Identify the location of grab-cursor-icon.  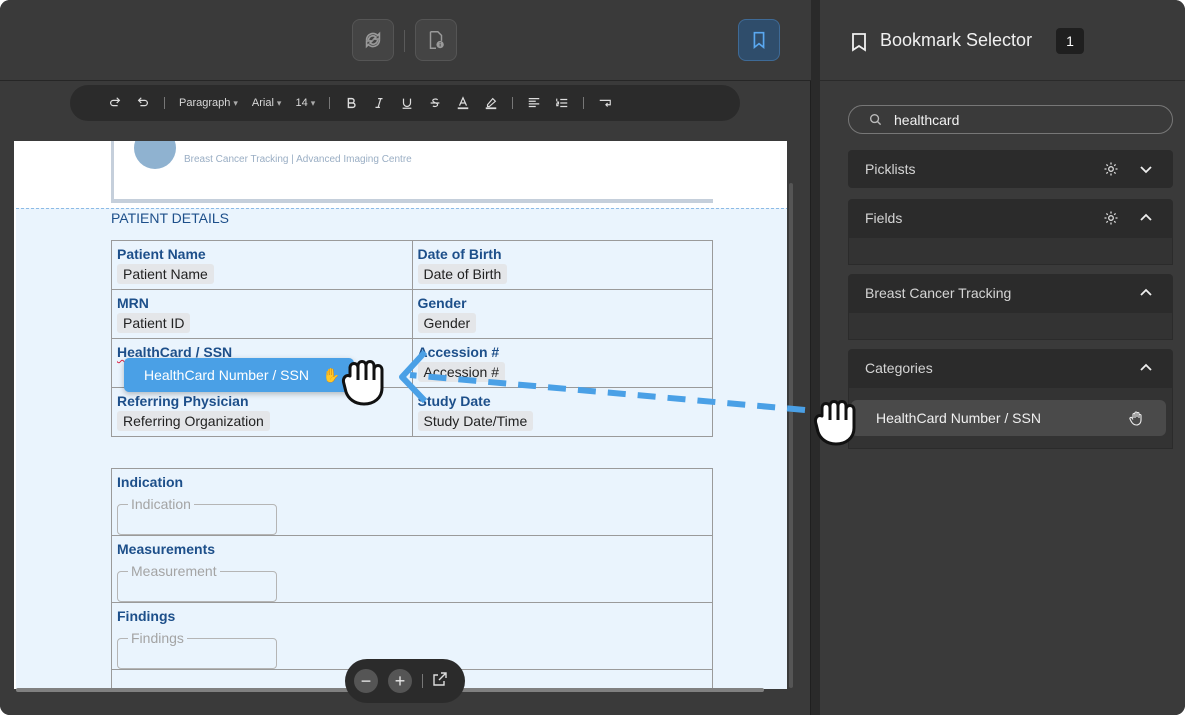
(363, 383).